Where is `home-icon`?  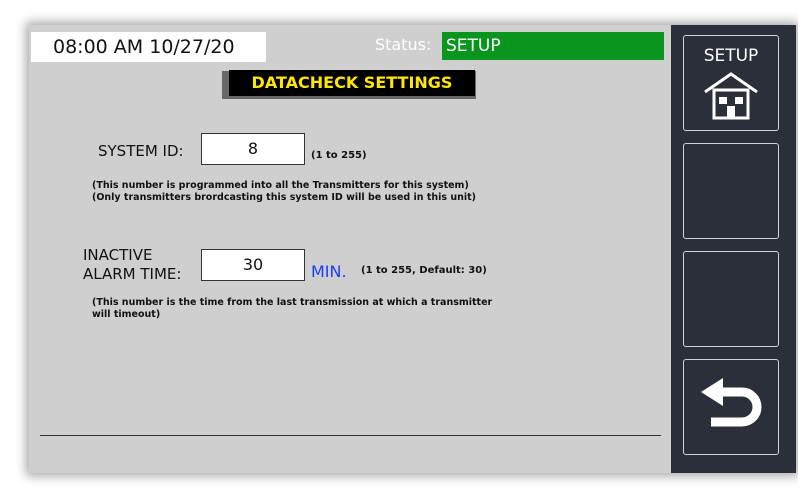
home-icon is located at coordinates (731, 96).